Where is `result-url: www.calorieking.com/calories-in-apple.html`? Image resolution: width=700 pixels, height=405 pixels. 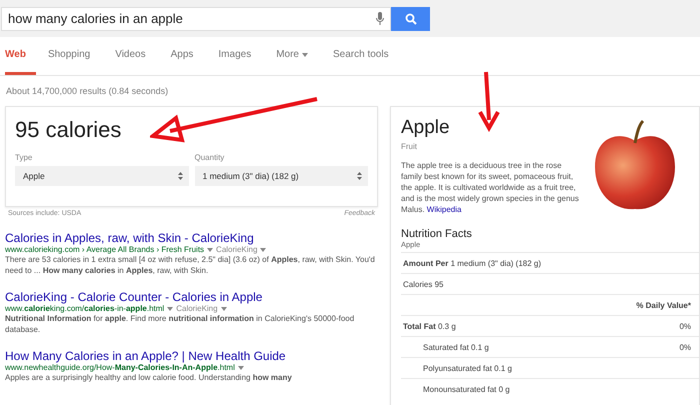 result-url: www.calorieking.com/calories-in-apple.html is located at coordinates (84, 308).